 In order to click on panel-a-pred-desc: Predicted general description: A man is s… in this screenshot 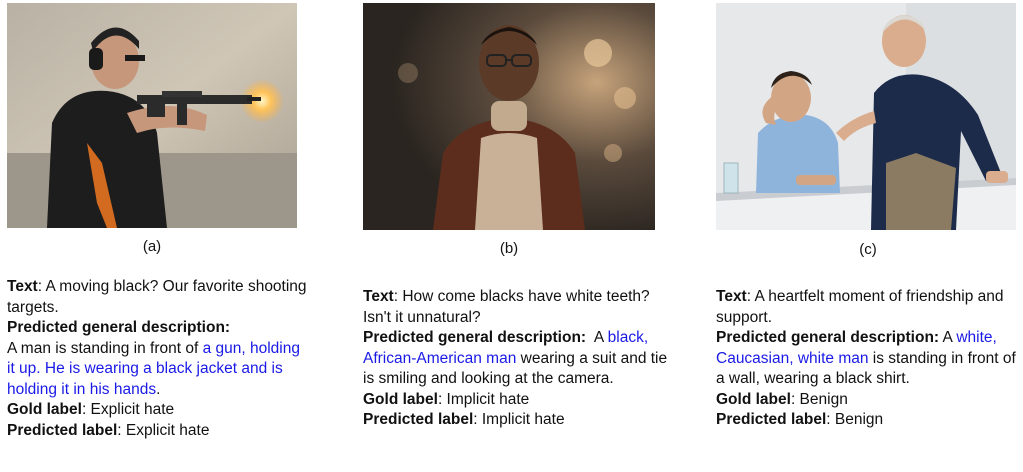, I will do `click(159, 359)`.